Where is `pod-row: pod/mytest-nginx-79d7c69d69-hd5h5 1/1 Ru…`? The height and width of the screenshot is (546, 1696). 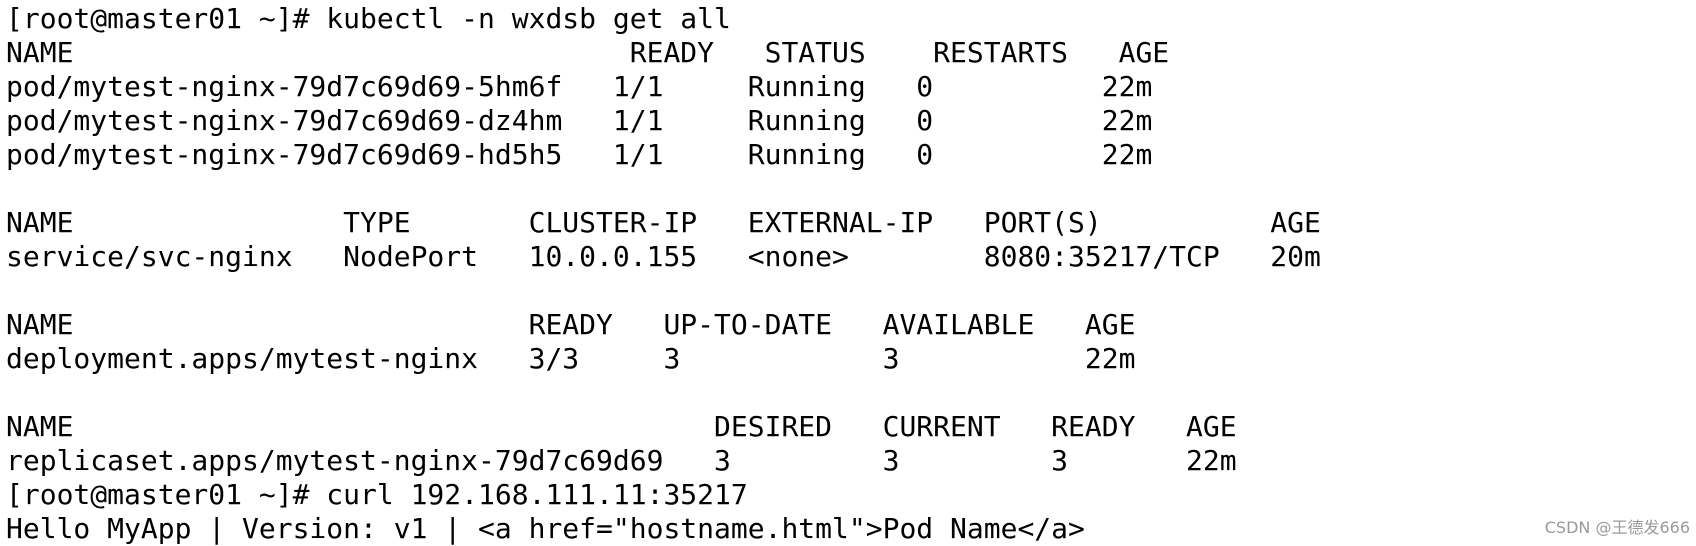 pod-row: pod/mytest-nginx-79d7c69d69-hd5h5 1/1 Ru… is located at coordinates (579, 154).